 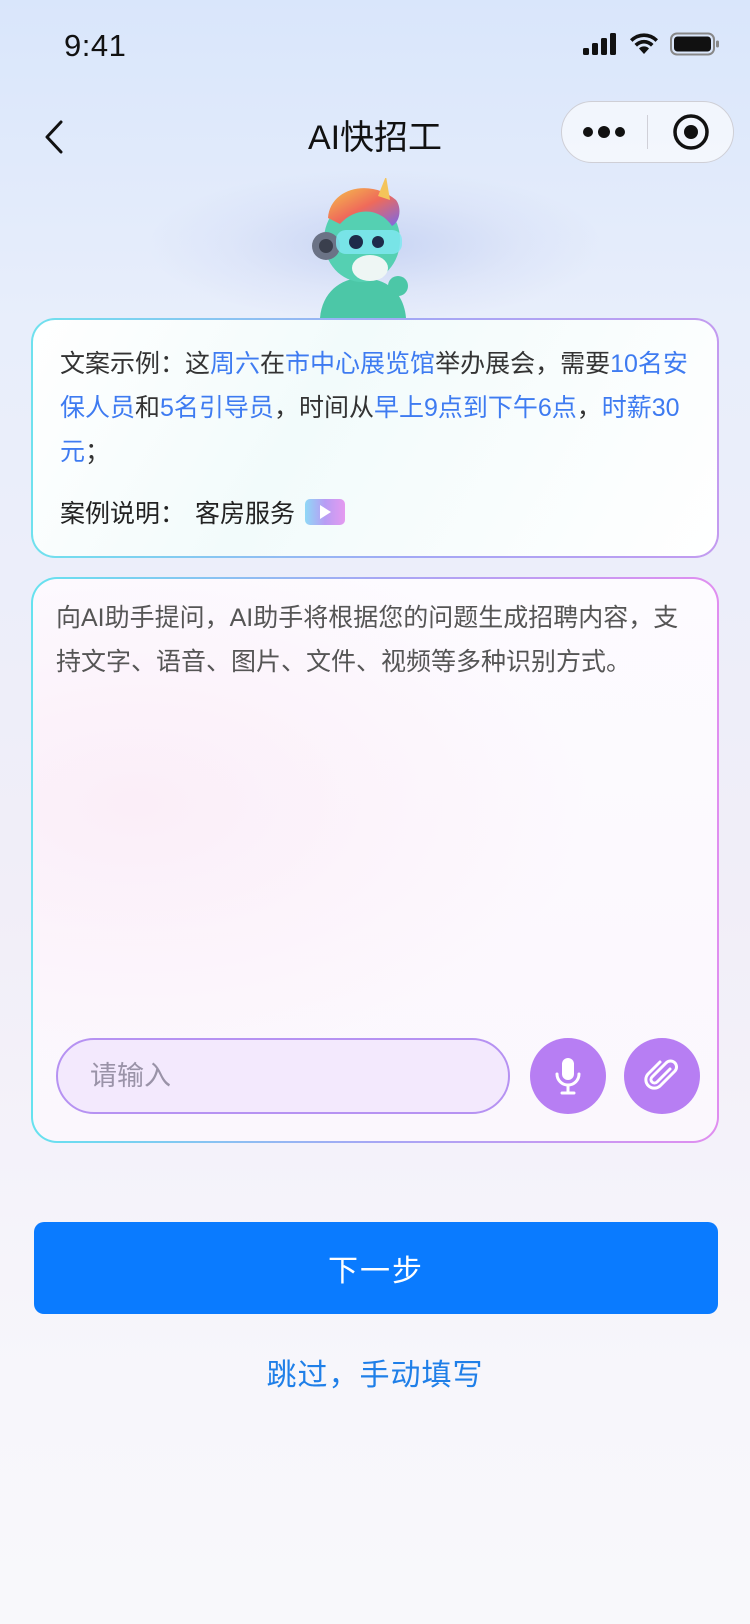 I want to click on example-segment: ；, so click(x=98, y=452).